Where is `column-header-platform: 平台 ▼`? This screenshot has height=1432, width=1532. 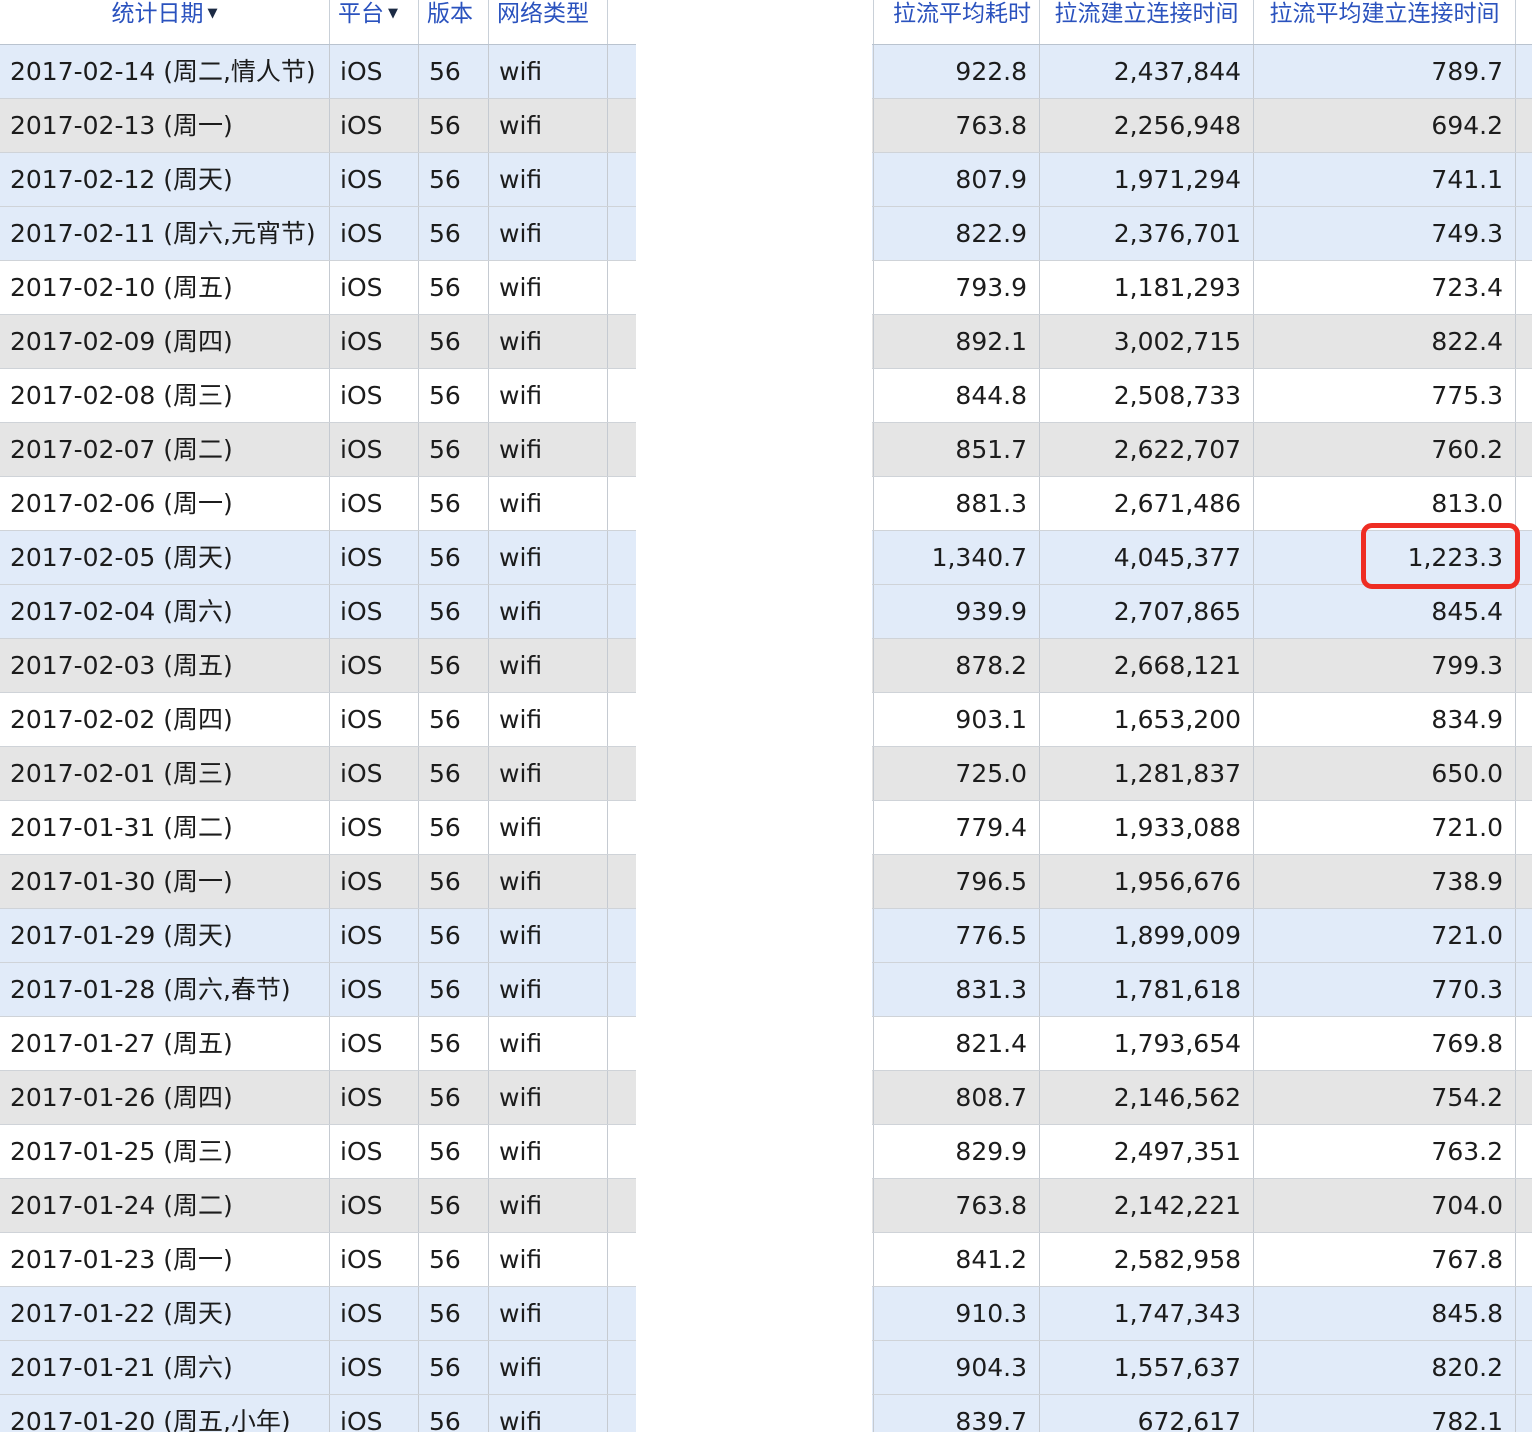
column-header-platform: 平台 ▼ is located at coordinates (374, 22).